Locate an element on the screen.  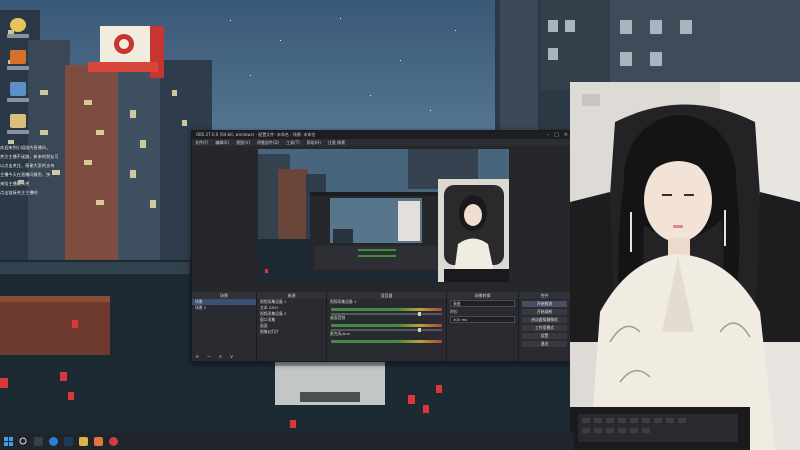
scenes-dock-toolbar: + − ∧ ∨ is located at coordinates (215, 357).